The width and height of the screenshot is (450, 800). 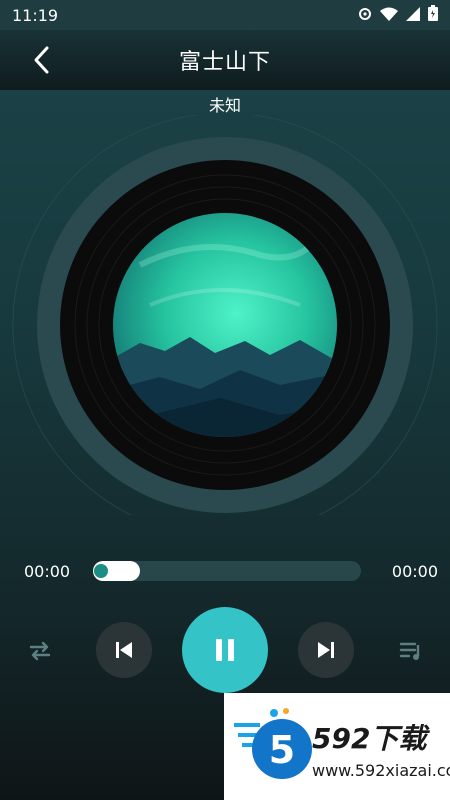 I want to click on repeat-button, so click(x=40, y=651).